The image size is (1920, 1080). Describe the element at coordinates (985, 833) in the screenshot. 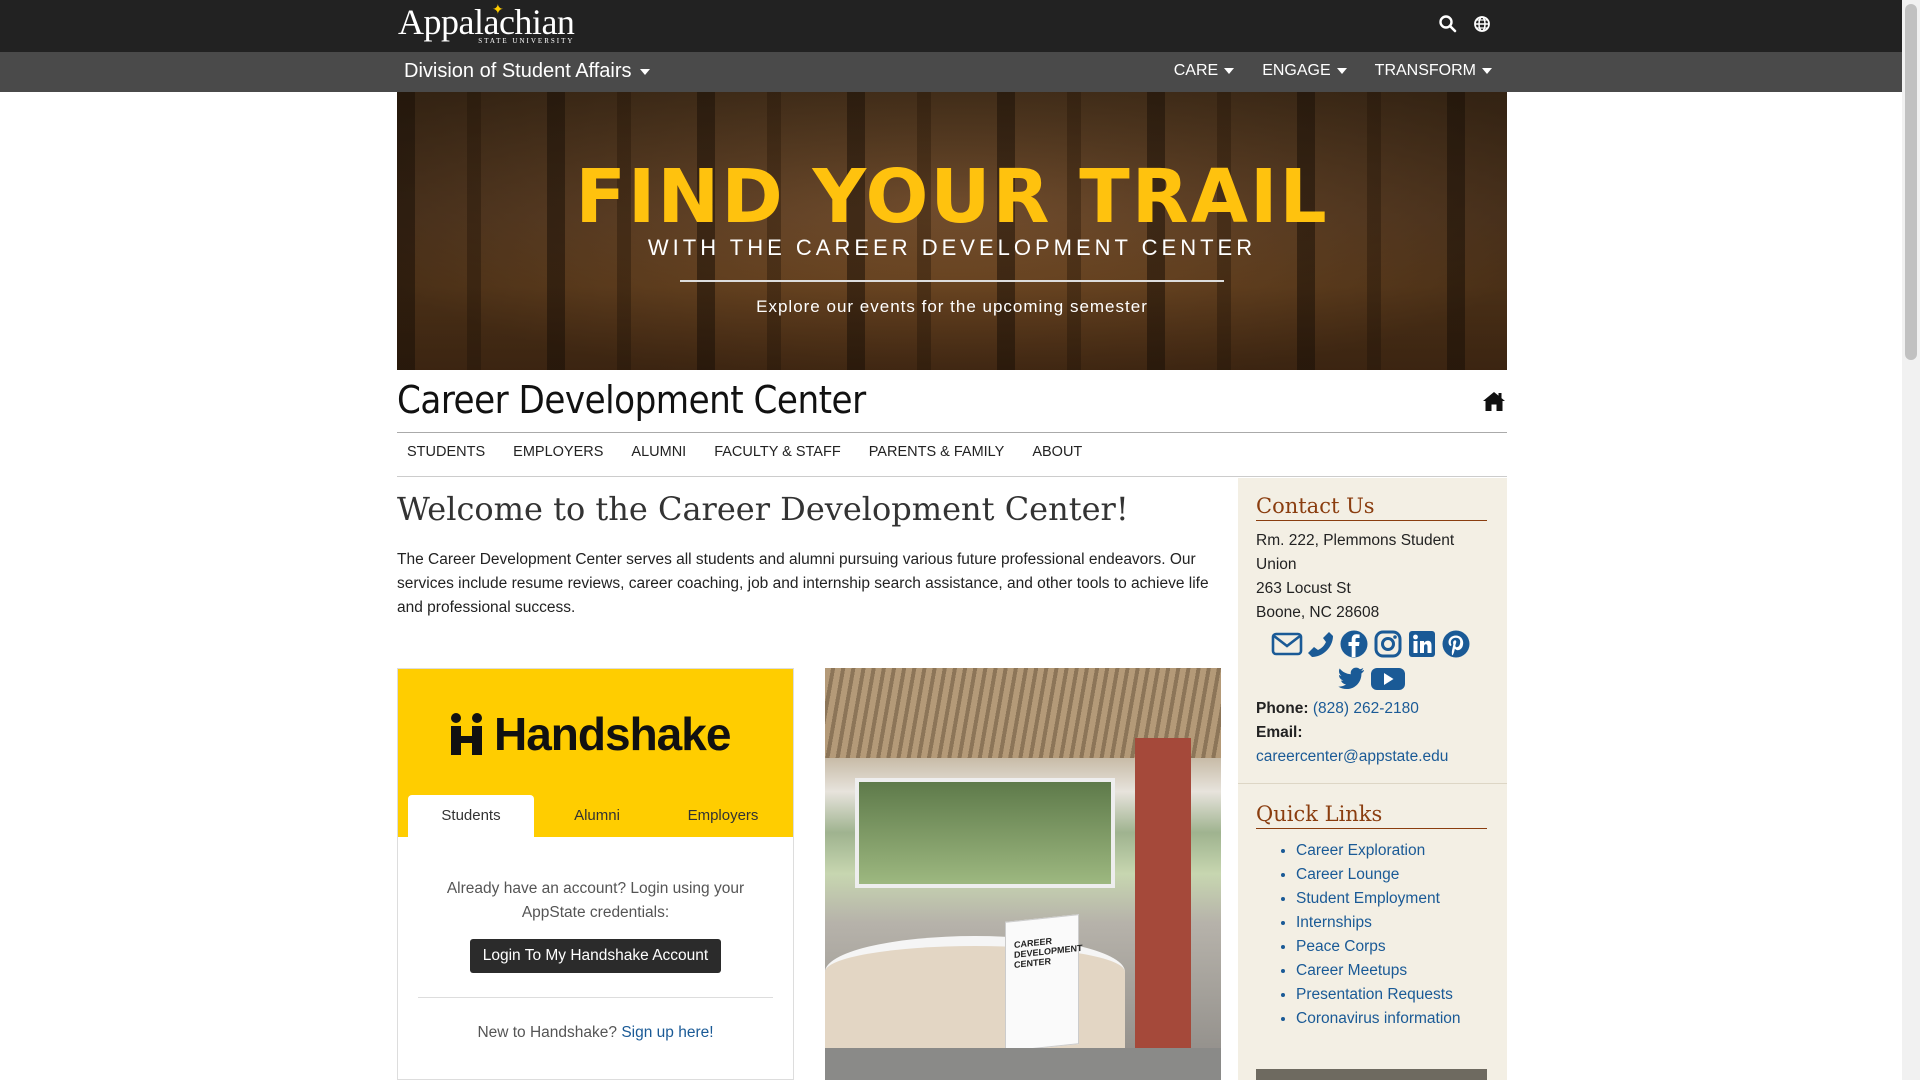

I see `photo-window` at that location.